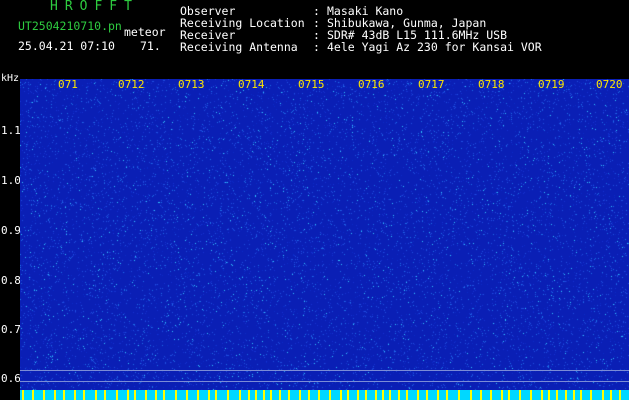  What do you see at coordinates (491, 84) in the screenshot?
I see `time-tick-label: 0718` at bounding box center [491, 84].